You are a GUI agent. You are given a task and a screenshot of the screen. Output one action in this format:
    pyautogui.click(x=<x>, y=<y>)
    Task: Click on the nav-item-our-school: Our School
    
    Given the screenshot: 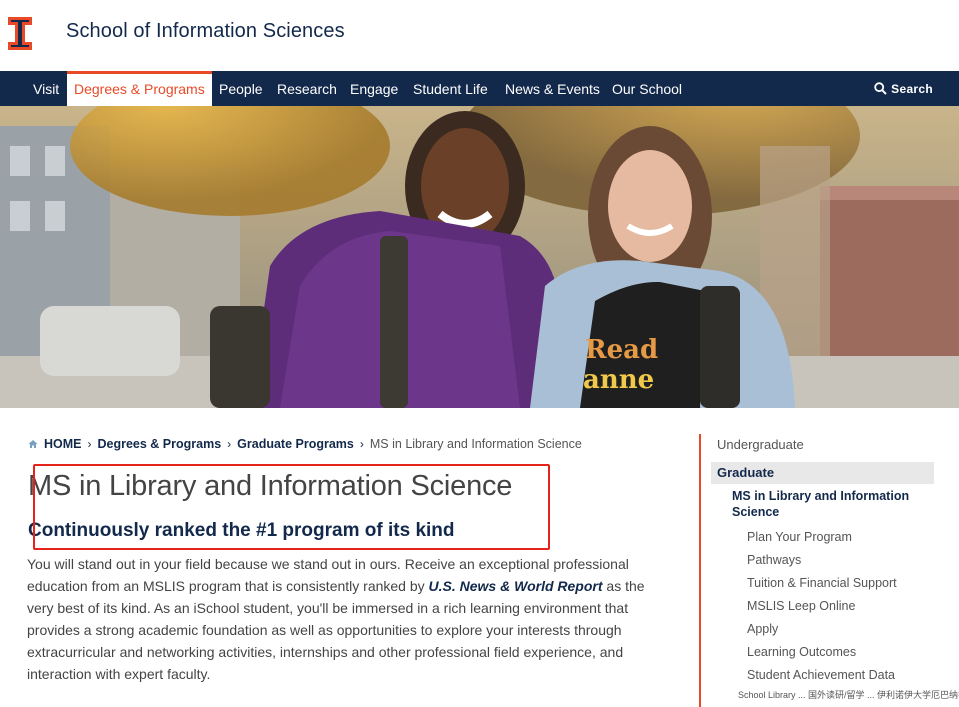 What is the action you would take?
    pyautogui.click(x=647, y=88)
    